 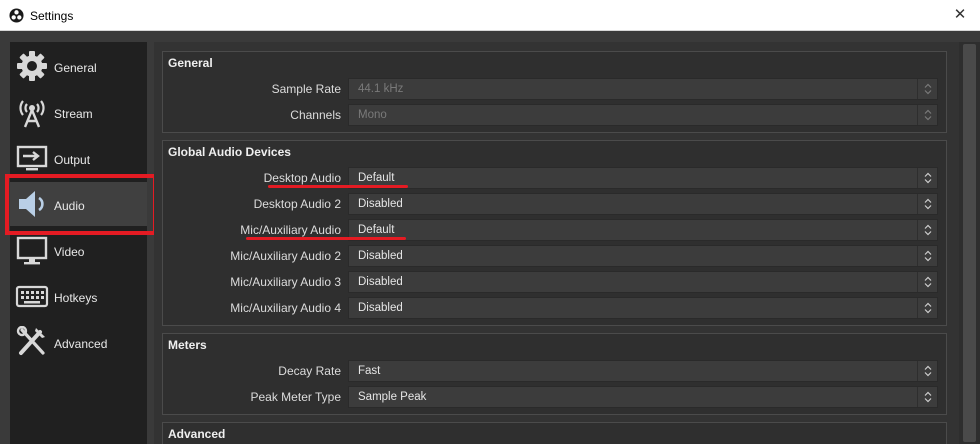 I want to click on sidebar-item-label: Output, so click(x=72, y=160).